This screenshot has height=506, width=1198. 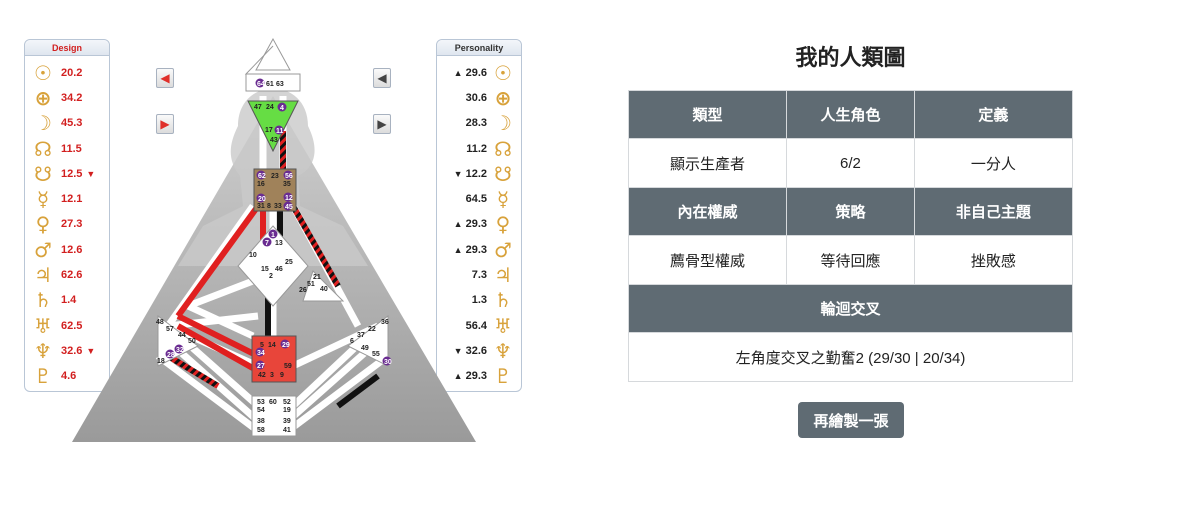 I want to click on header-not-self-theme: 非自己主題, so click(x=993, y=211).